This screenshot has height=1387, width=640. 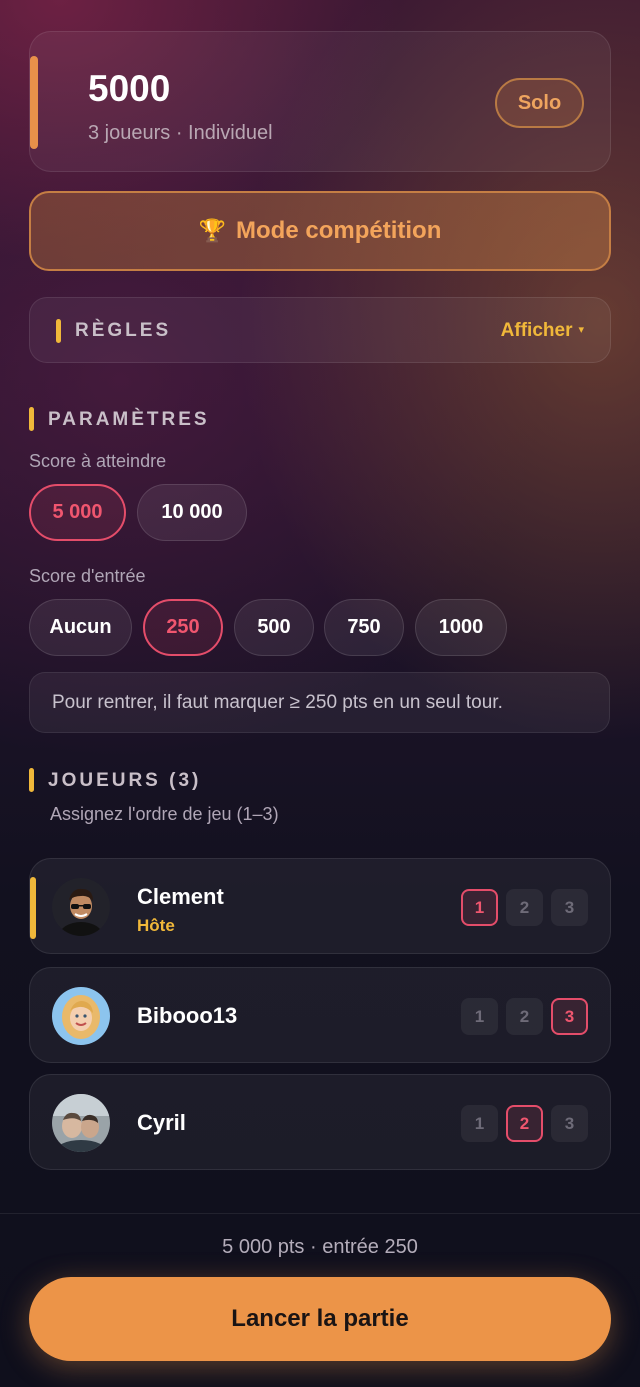 What do you see at coordinates (183, 627) in the screenshot?
I see `entry-option: 250` at bounding box center [183, 627].